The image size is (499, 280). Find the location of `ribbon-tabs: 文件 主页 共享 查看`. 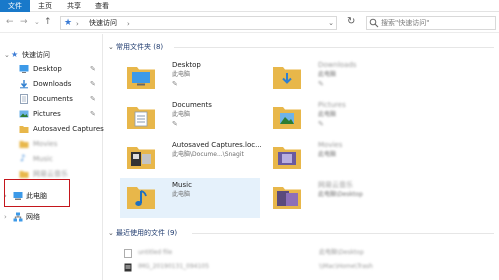

ribbon-tabs: 文件 主页 共享 查看 is located at coordinates (249, 6).